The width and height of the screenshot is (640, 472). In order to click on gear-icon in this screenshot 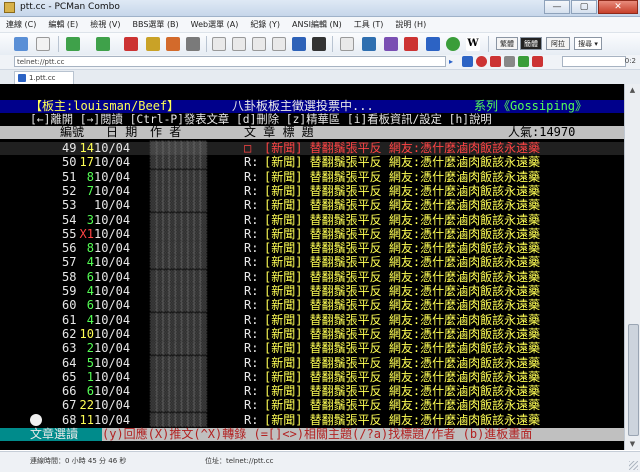, I will do `click(453, 44)`.